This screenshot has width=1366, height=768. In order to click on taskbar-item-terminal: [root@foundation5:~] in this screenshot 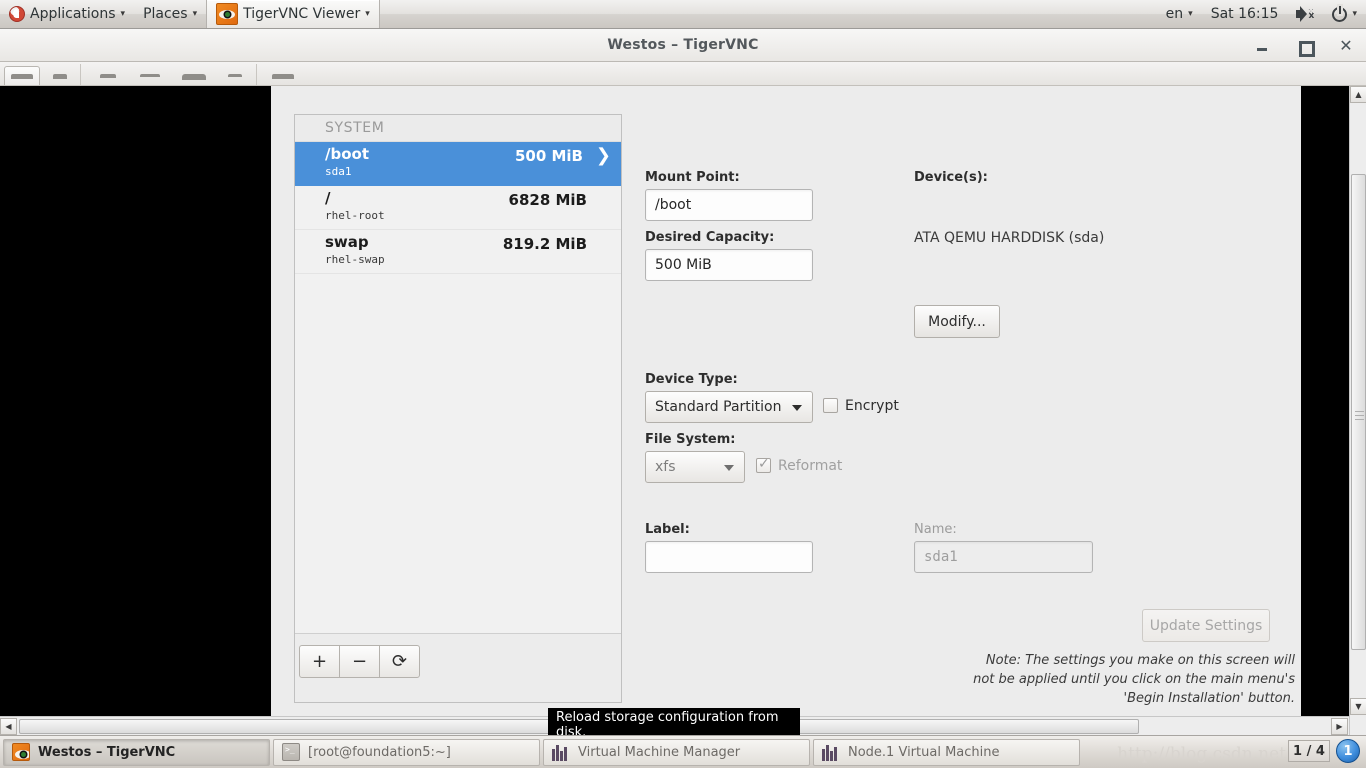, I will do `click(406, 752)`.